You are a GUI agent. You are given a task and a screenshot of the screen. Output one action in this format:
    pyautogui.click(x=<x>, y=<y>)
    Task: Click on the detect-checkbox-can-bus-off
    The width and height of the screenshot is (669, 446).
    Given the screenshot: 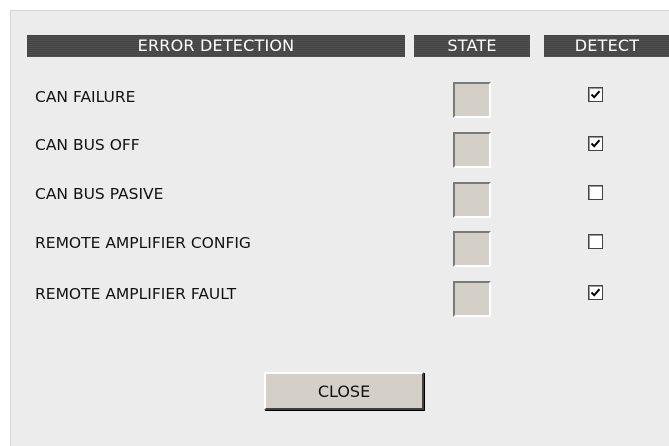 What is the action you would take?
    pyautogui.click(x=595, y=143)
    